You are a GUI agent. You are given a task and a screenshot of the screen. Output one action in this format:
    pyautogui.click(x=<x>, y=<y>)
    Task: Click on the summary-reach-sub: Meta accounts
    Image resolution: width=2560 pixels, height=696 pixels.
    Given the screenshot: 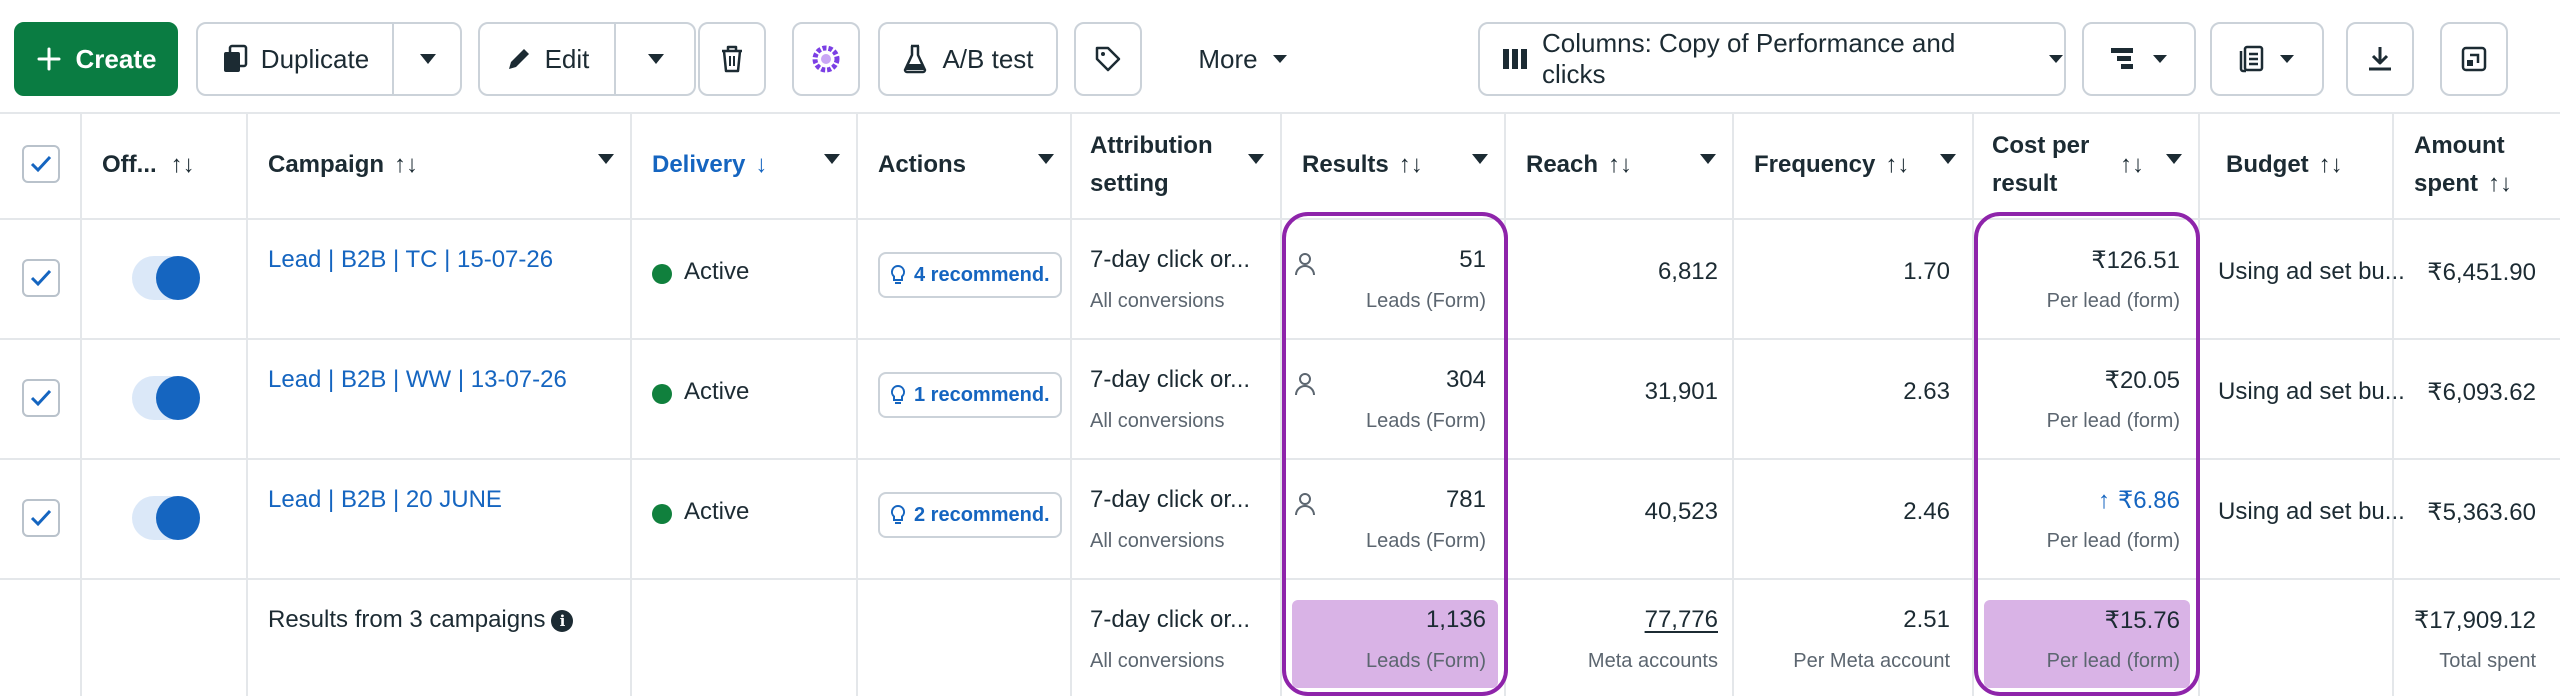 What is the action you would take?
    pyautogui.click(x=1652, y=661)
    